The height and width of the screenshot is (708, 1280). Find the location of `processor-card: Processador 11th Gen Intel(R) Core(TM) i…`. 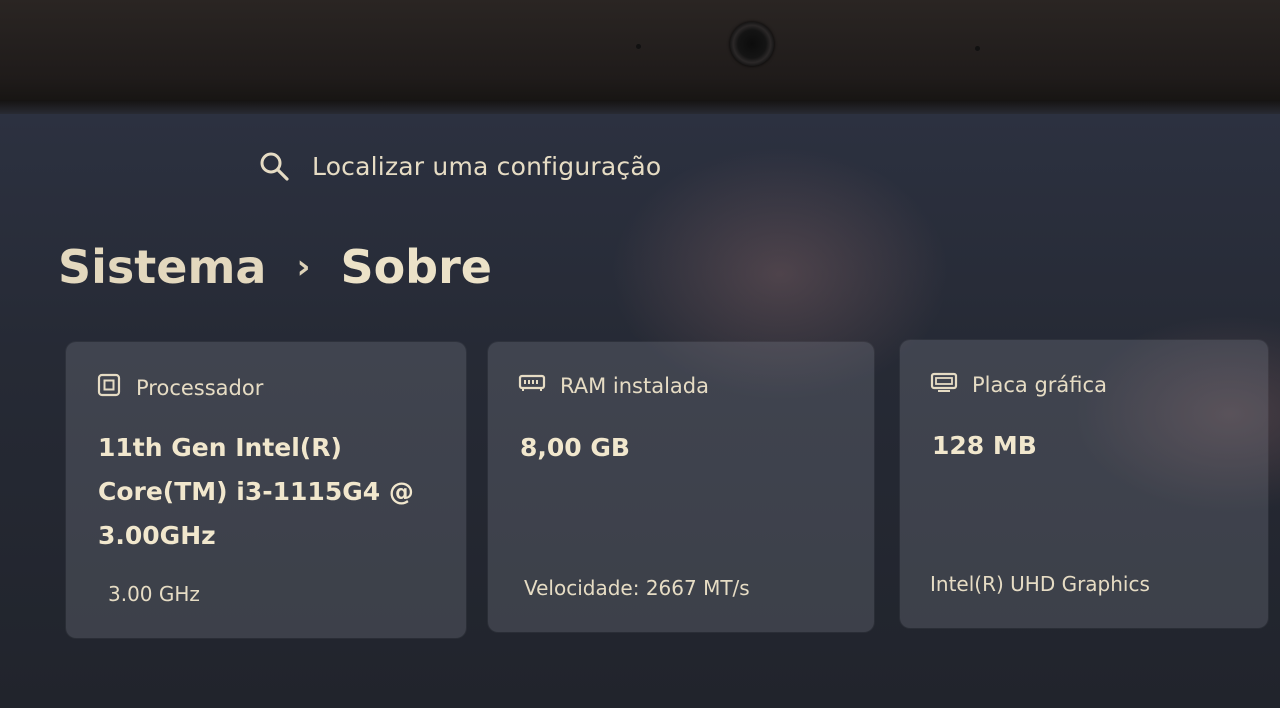

processor-card: Processador 11th Gen Intel(R) Core(TM) i… is located at coordinates (266, 490).